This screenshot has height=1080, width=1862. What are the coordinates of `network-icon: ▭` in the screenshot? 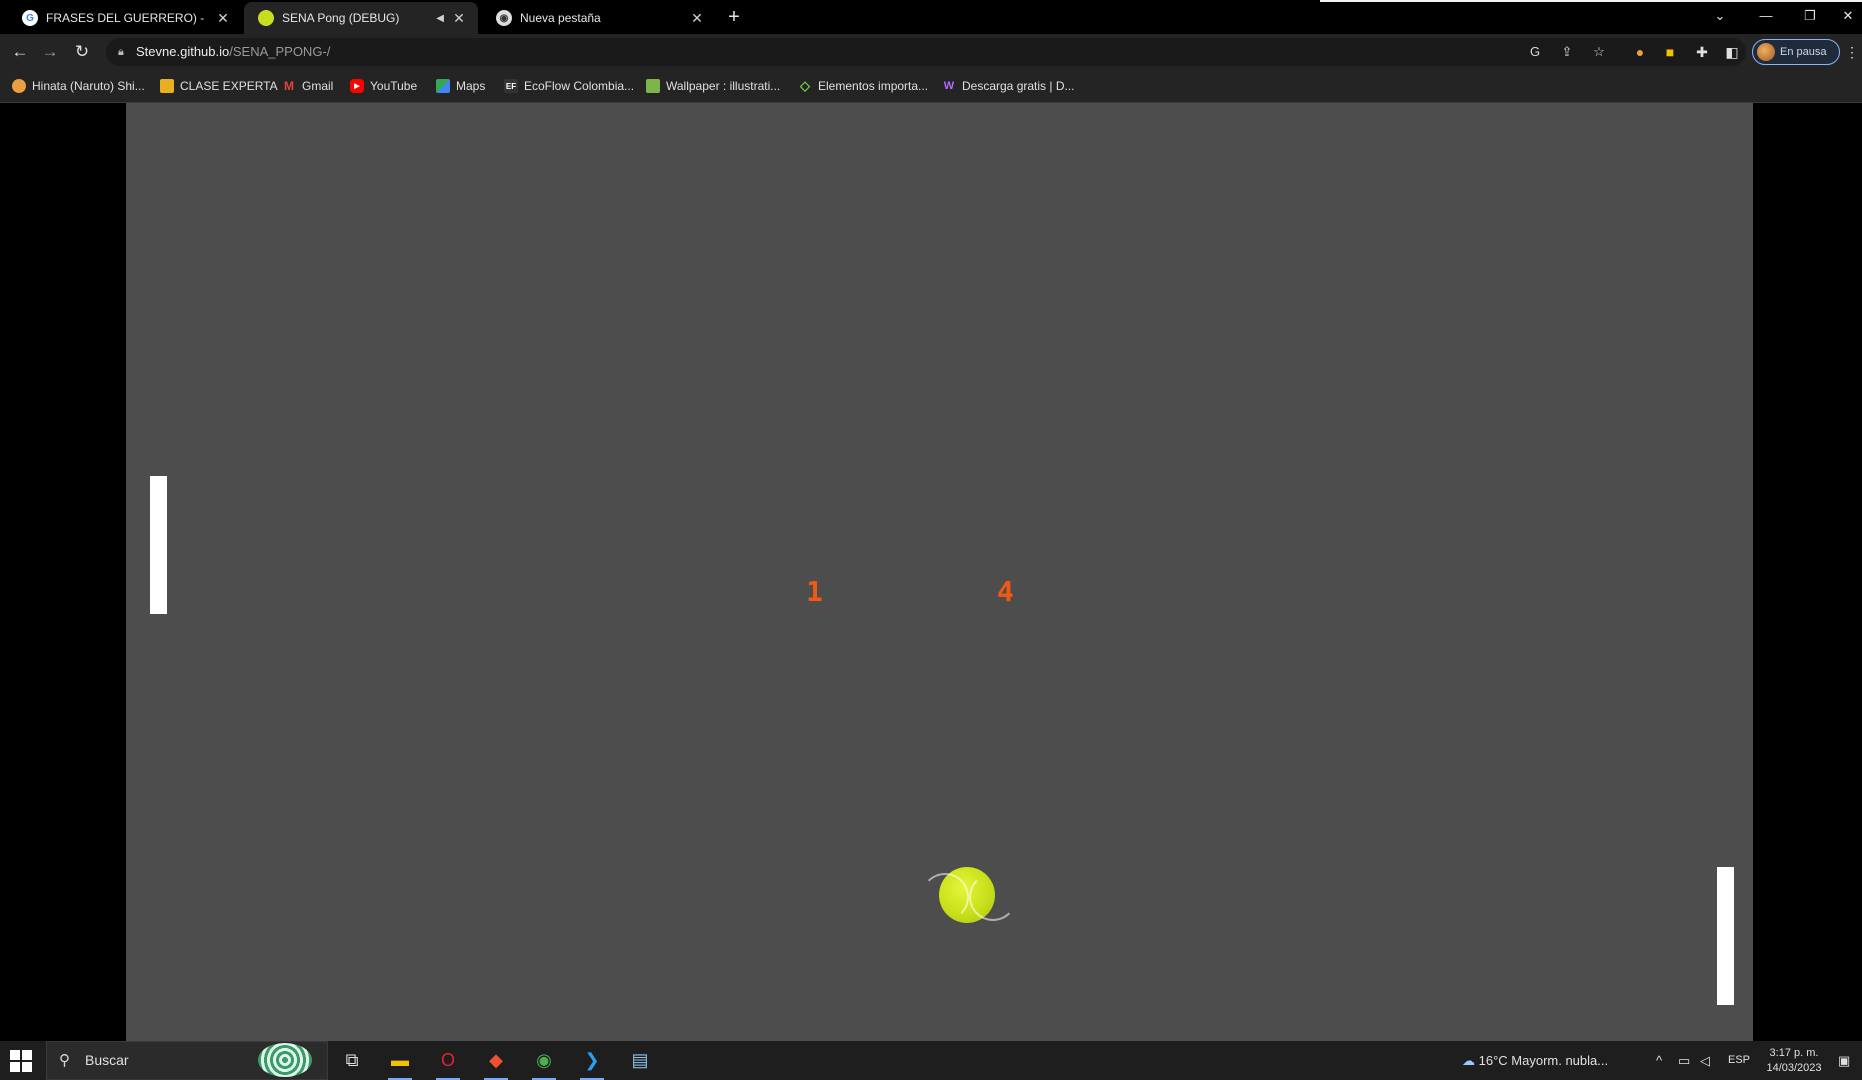 It's located at (1684, 1060).